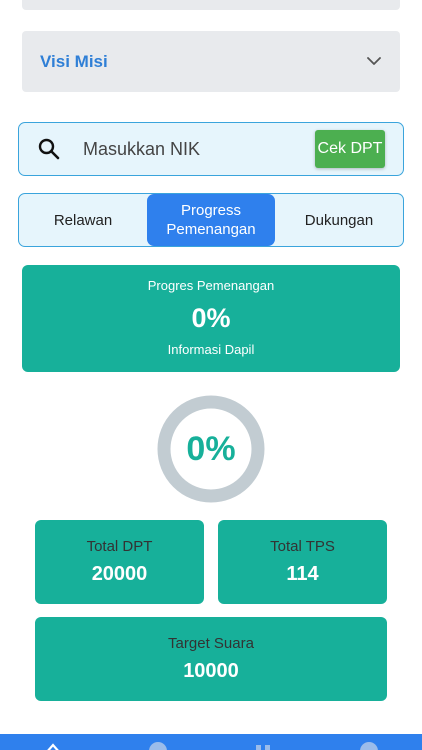 This screenshot has height=750, width=422. What do you see at coordinates (211, 210) in the screenshot?
I see `tab-label-line1: Progress` at bounding box center [211, 210].